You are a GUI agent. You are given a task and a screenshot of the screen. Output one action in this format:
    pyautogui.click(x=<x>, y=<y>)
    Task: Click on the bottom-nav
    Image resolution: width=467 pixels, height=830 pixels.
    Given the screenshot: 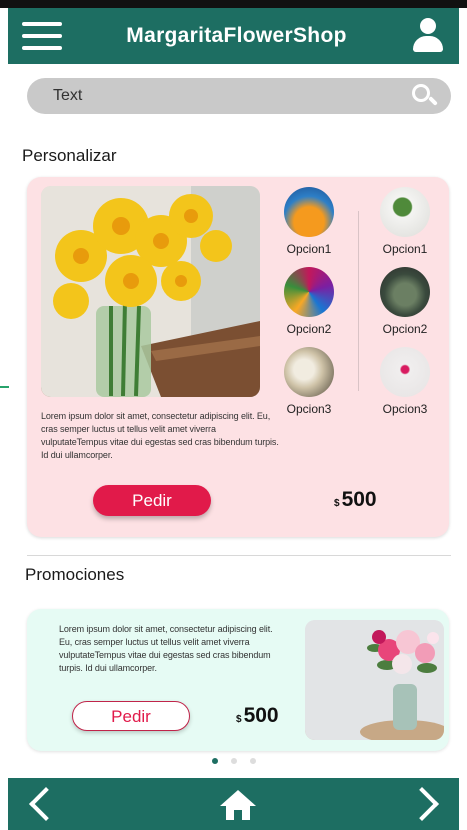 What is the action you would take?
    pyautogui.click(x=233, y=804)
    